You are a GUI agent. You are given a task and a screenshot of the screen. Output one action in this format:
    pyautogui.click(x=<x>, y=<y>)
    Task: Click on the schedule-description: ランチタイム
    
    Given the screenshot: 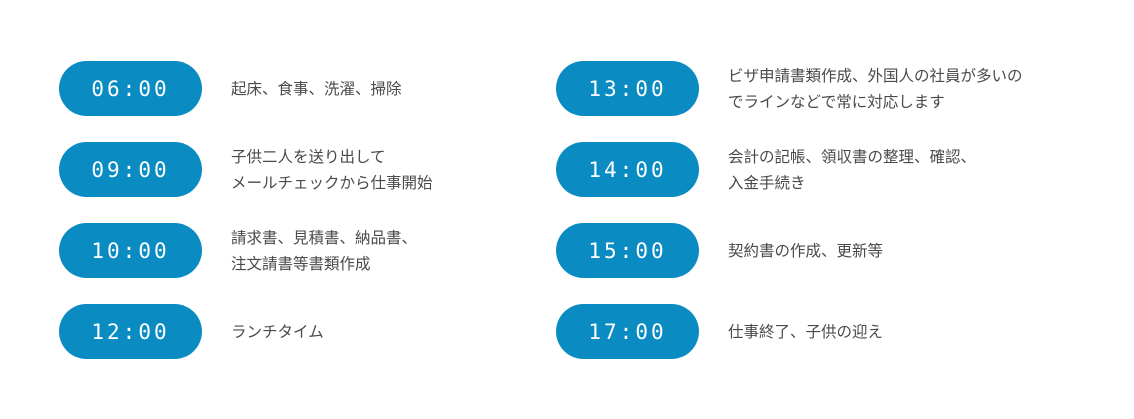 What is the action you would take?
    pyautogui.click(x=277, y=332)
    